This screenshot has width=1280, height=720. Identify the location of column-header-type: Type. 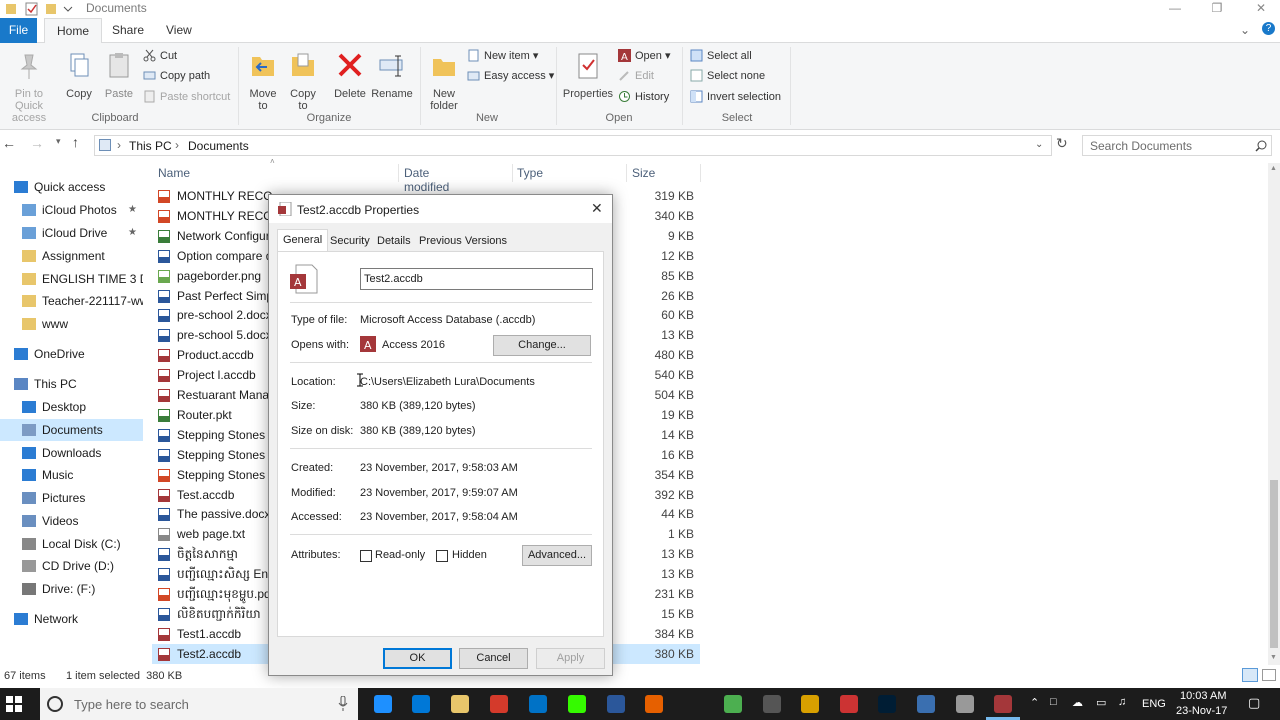
(530, 174).